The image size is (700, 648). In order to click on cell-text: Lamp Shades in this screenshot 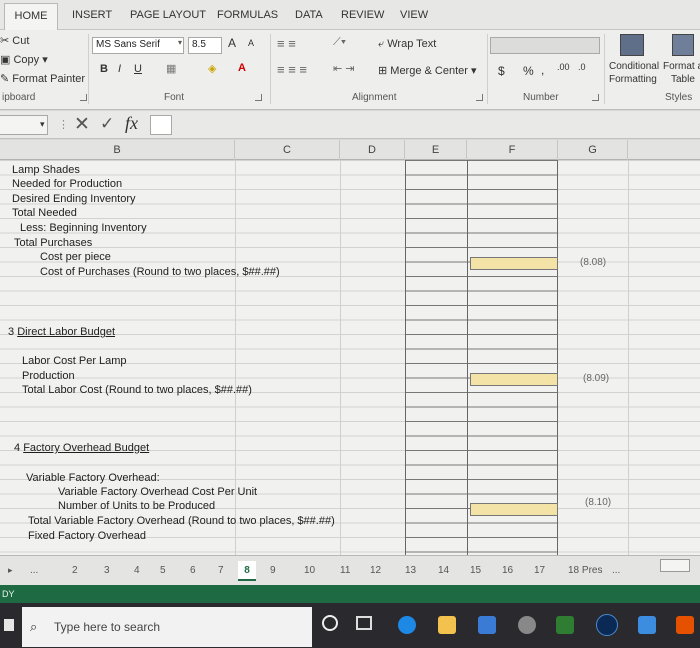, I will do `click(46, 170)`.